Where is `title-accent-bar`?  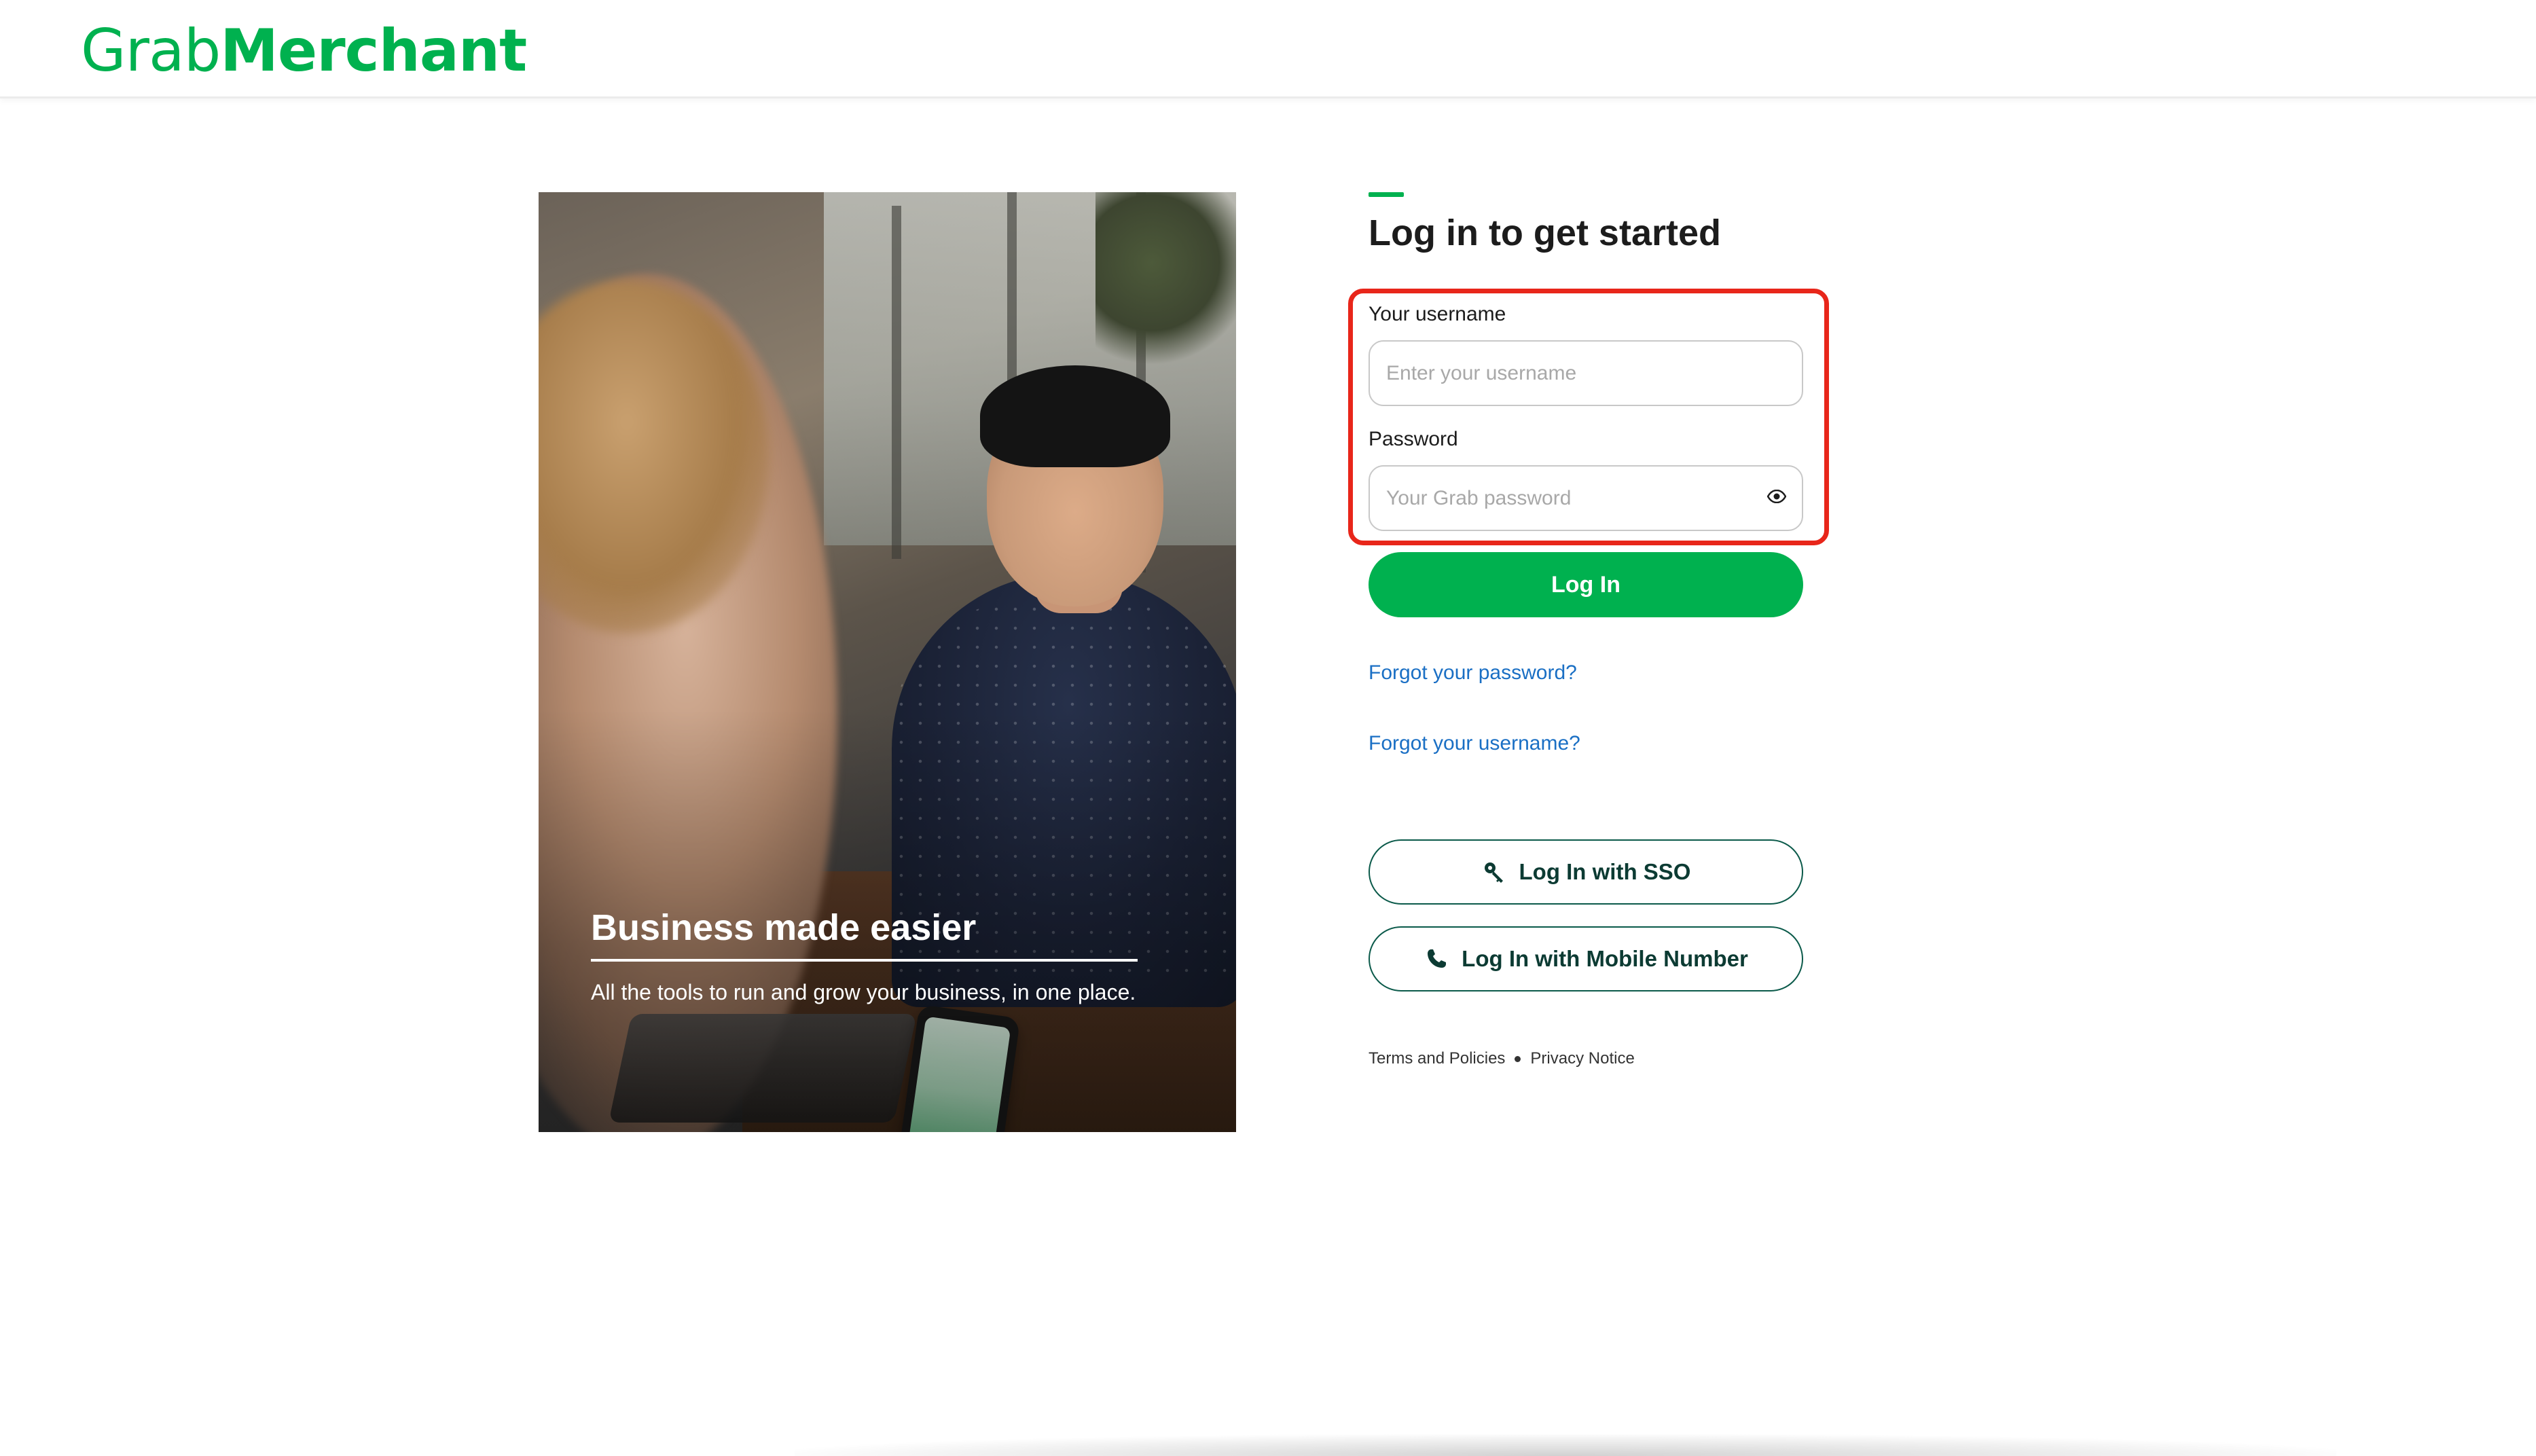 title-accent-bar is located at coordinates (1386, 194).